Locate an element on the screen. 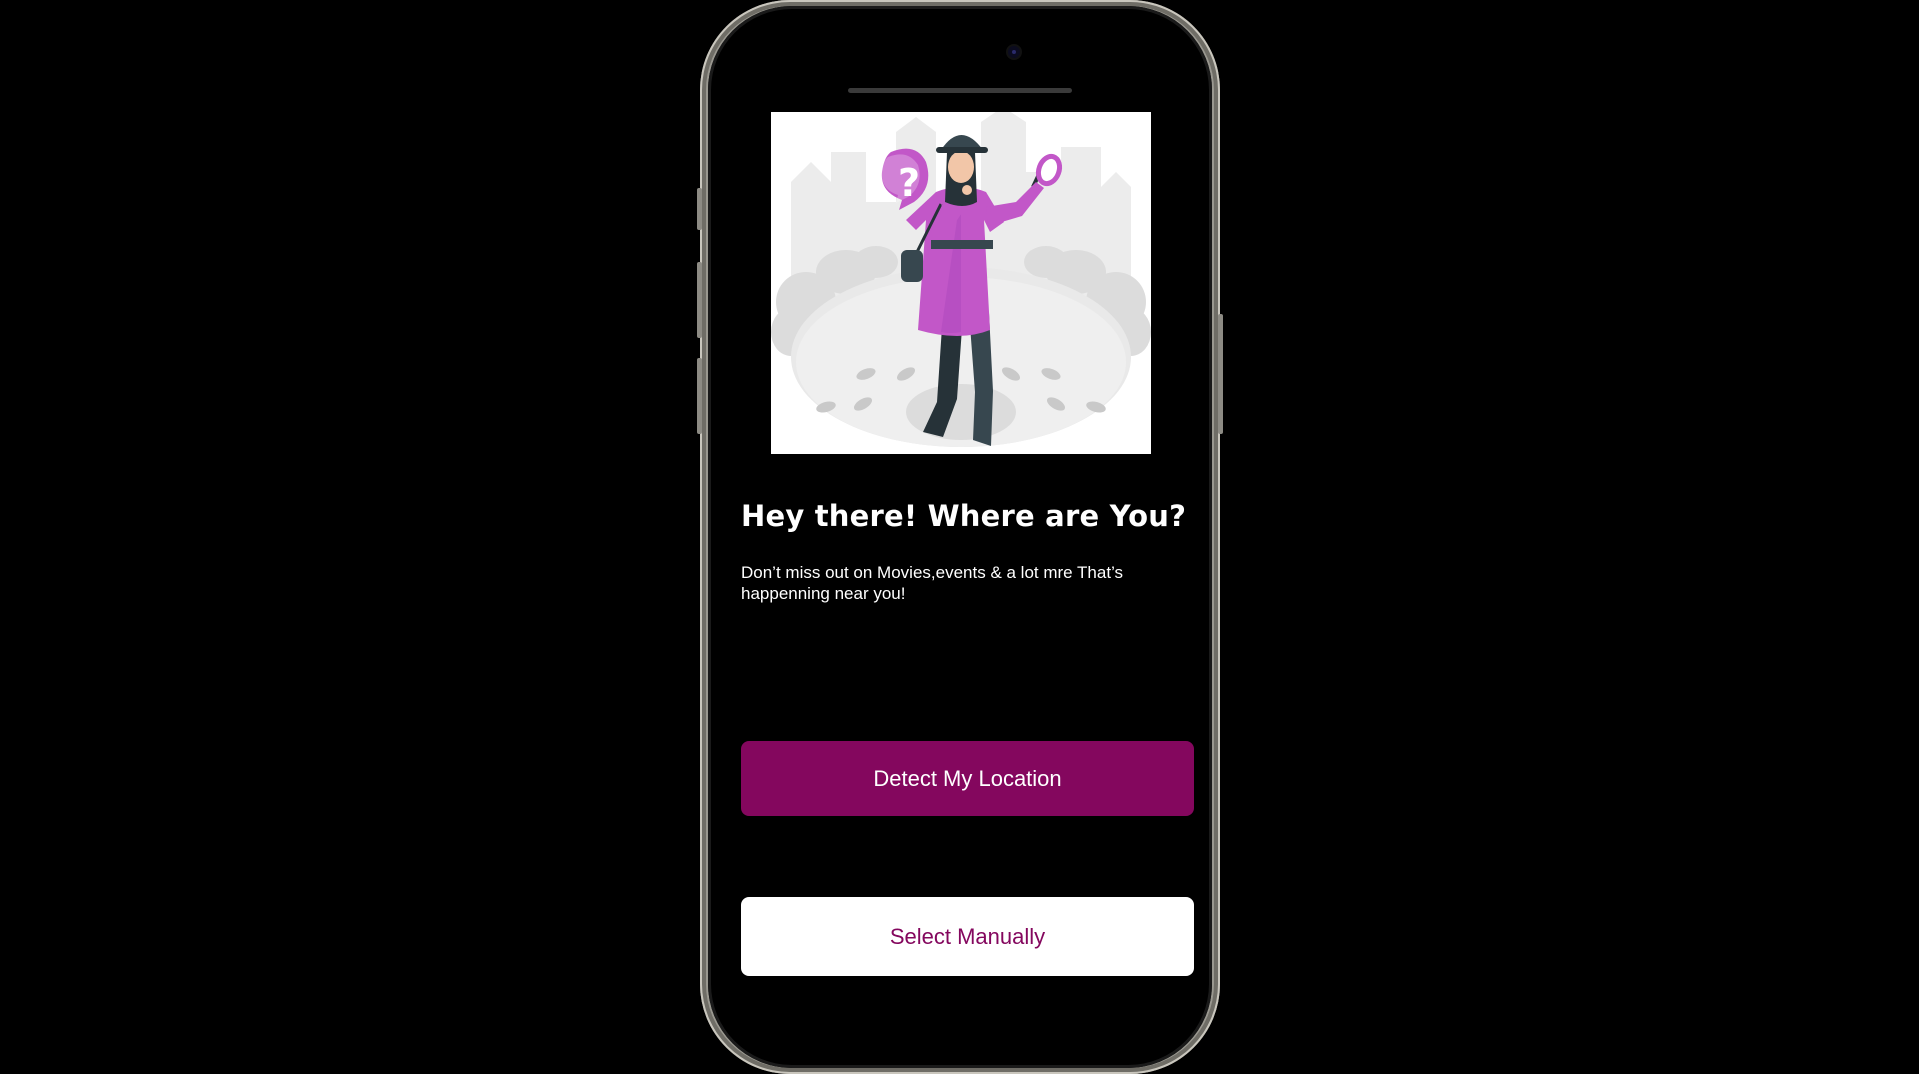  location-illustration: ? is located at coordinates (961, 283).